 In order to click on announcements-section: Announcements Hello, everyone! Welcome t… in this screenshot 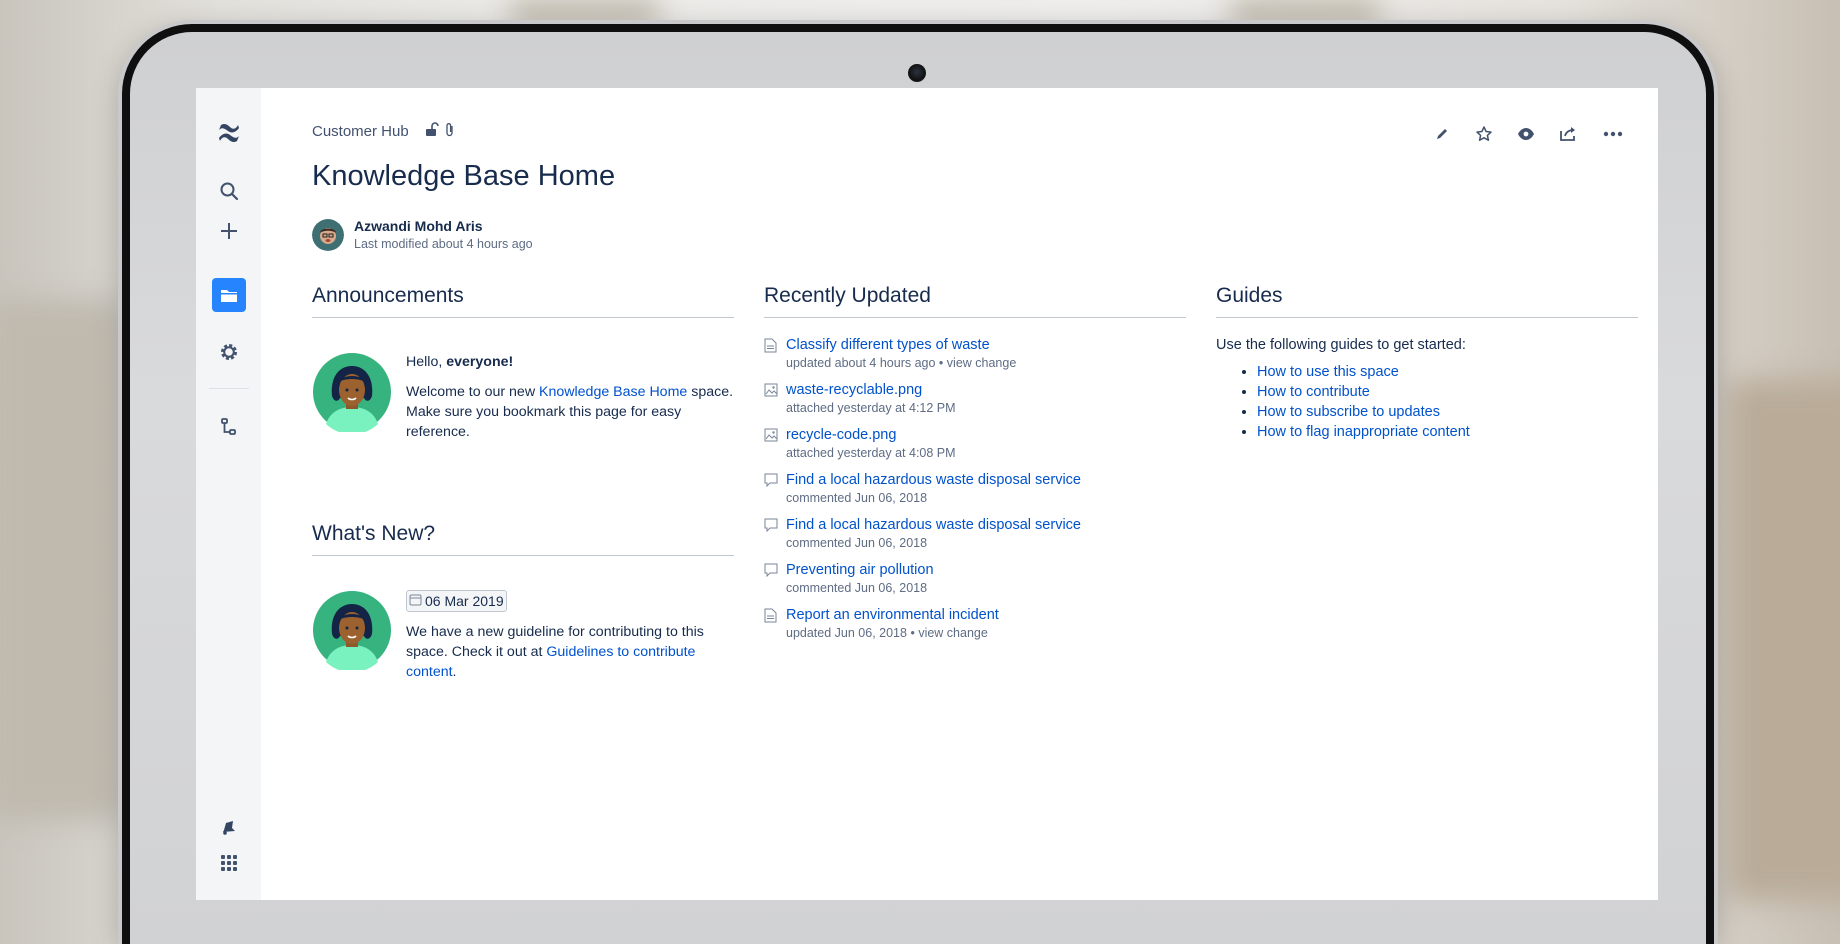, I will do `click(523, 488)`.